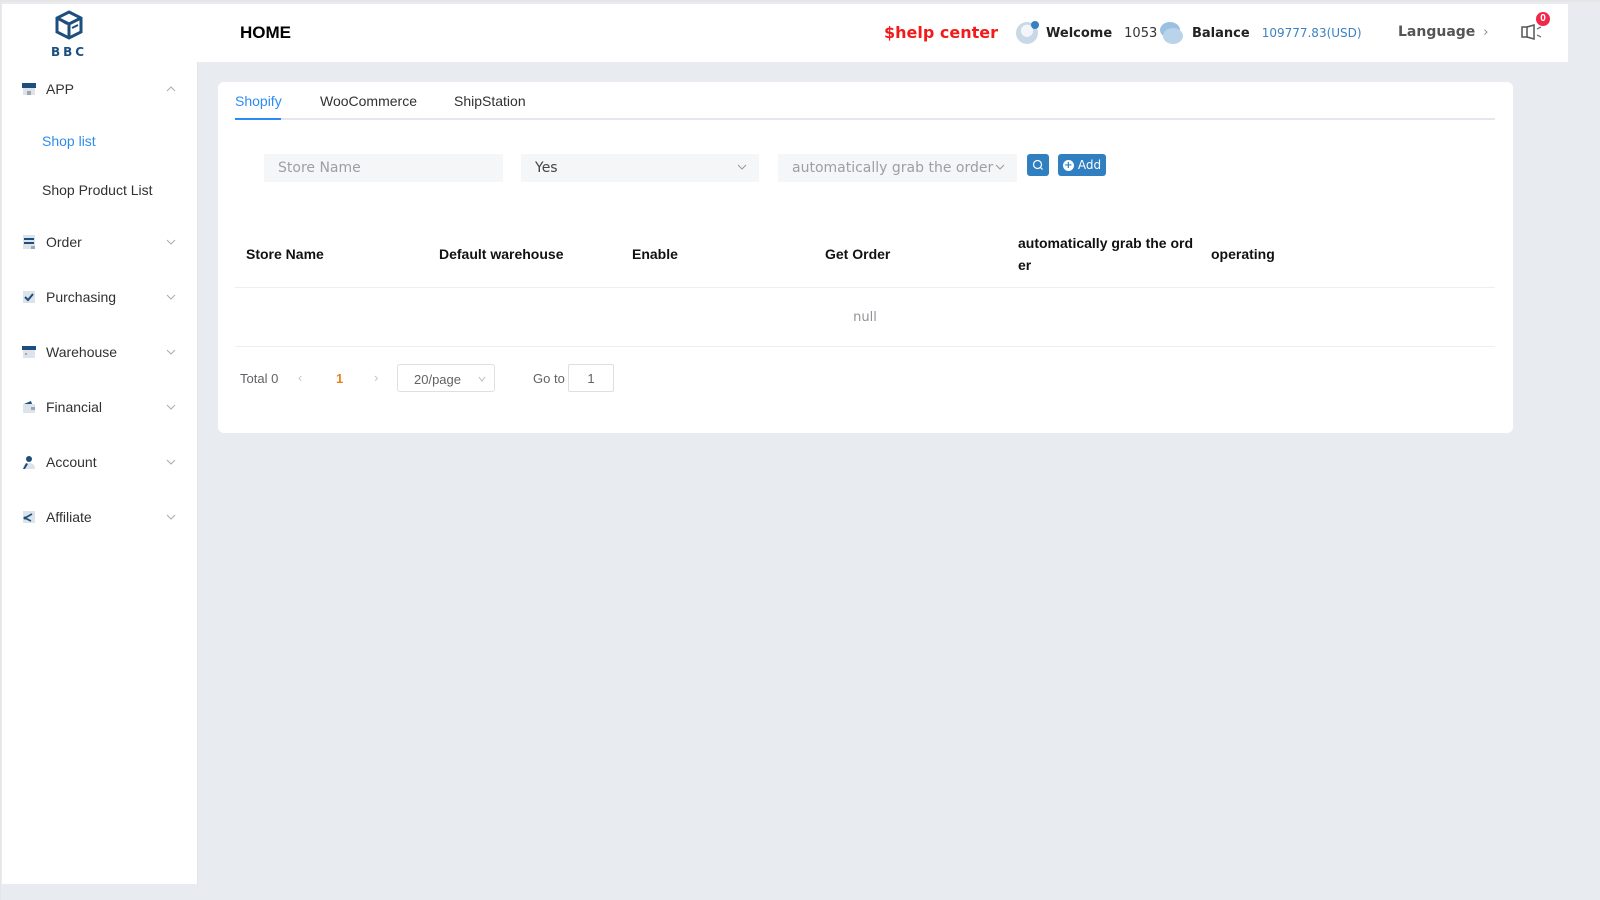  What do you see at coordinates (29, 517) in the screenshot?
I see `share-icon` at bounding box center [29, 517].